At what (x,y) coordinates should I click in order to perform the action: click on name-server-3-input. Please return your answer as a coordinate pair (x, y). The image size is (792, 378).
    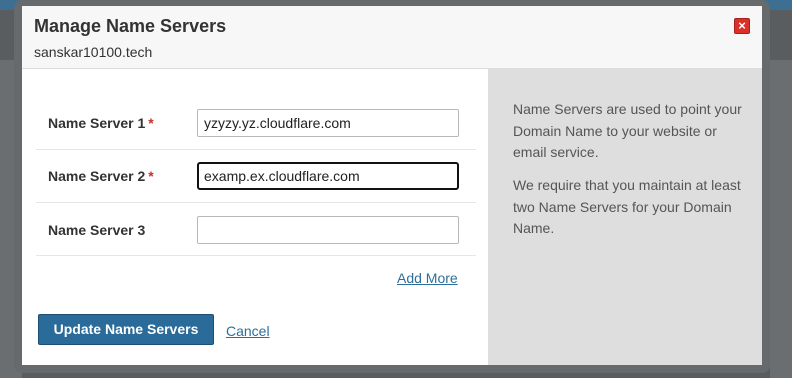
    Looking at the image, I should click on (328, 230).